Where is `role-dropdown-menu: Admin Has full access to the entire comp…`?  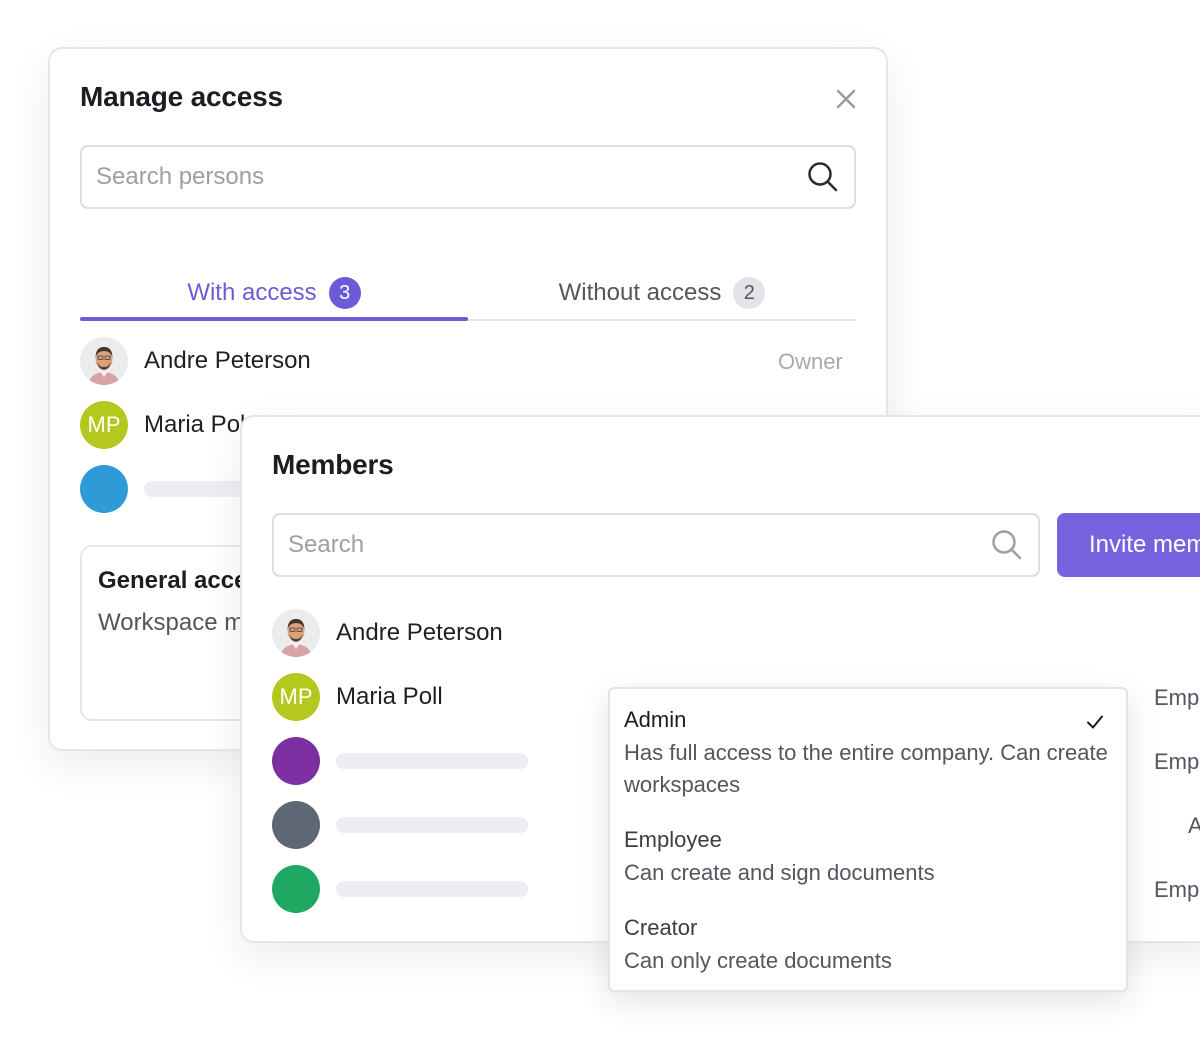 role-dropdown-menu: Admin Has full access to the entire comp… is located at coordinates (868, 839).